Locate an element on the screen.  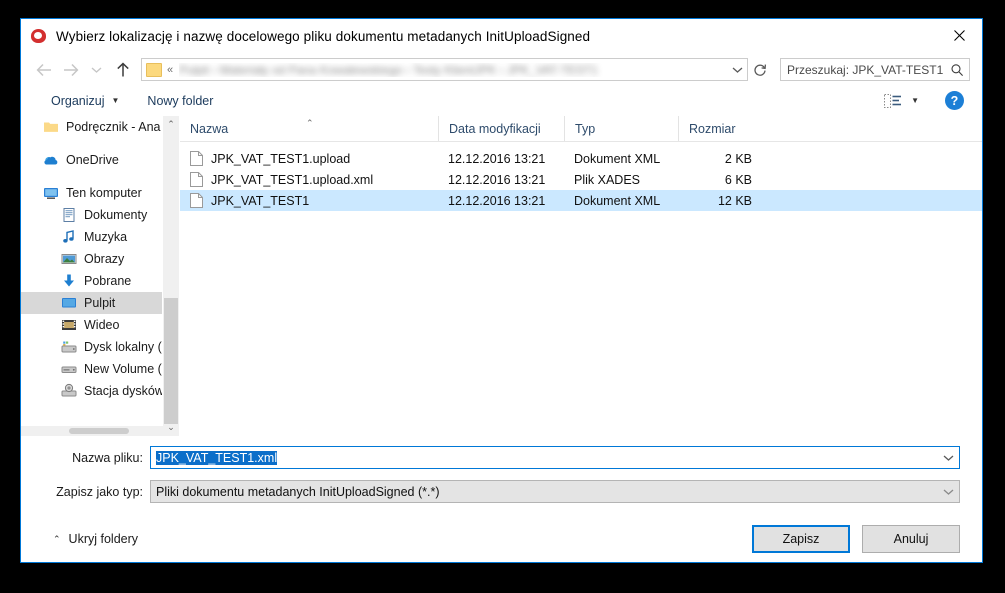
file-size-cell: 12 KB is located at coordinates (734, 200).